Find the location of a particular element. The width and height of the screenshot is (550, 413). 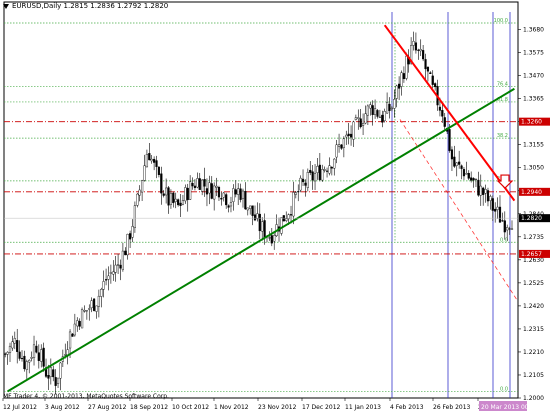

y-tick-label: 1.2315 is located at coordinates (533, 329).